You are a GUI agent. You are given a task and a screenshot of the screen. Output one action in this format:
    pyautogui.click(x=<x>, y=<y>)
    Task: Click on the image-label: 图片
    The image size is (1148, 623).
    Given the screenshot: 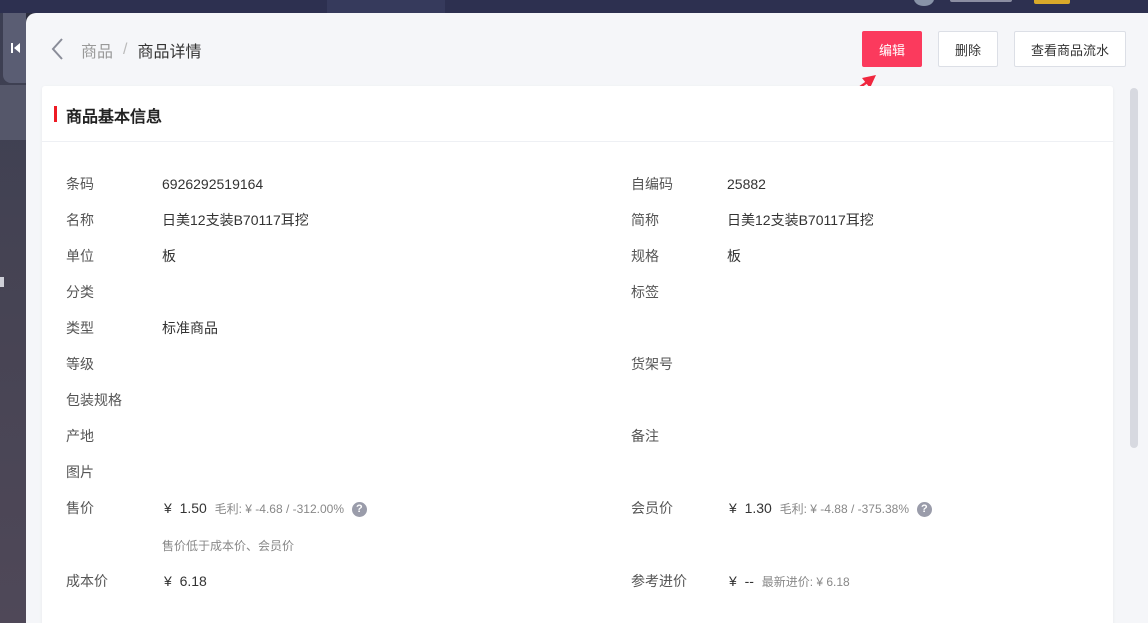 What is the action you would take?
    pyautogui.click(x=80, y=472)
    